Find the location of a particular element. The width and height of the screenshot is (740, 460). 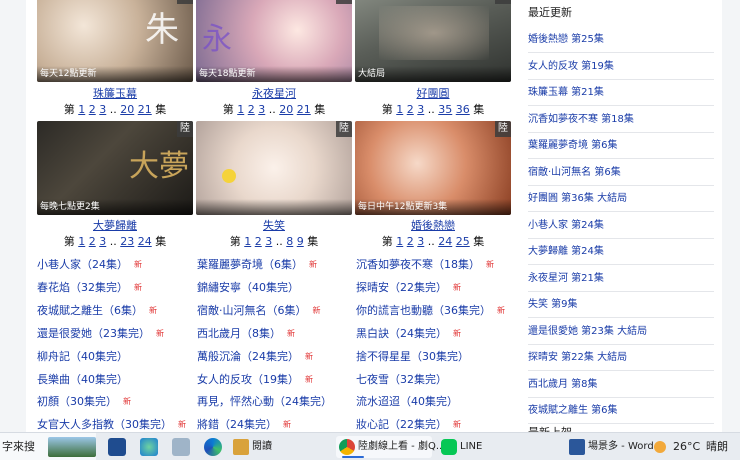

show-list-item: 宿敵·山河無名（6集） 新 is located at coordinates (259, 310).